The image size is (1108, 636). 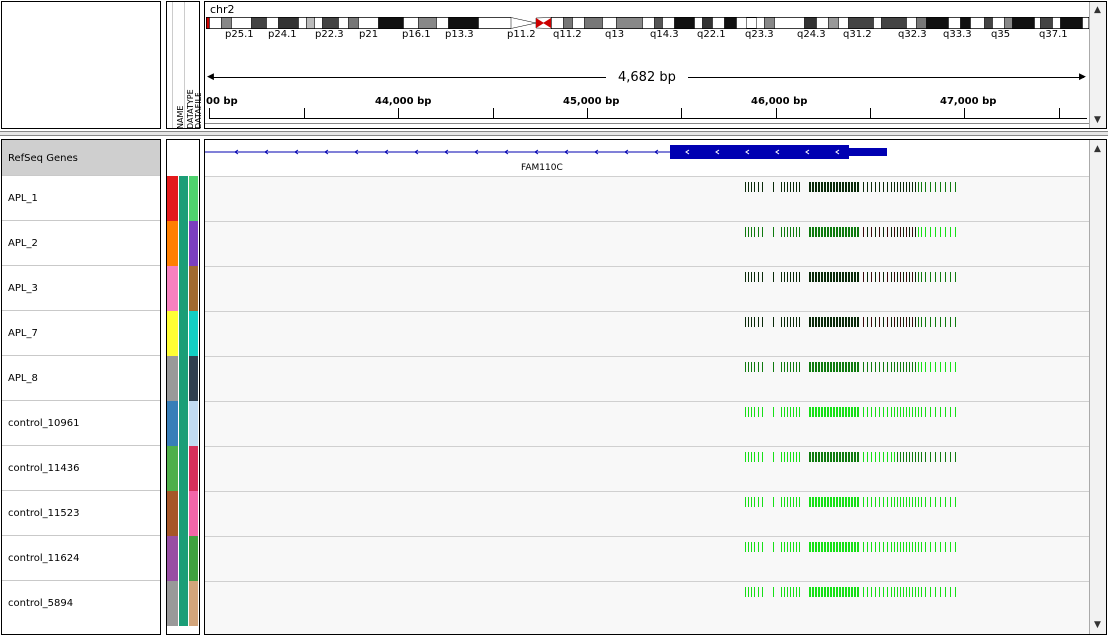 I want to click on track-name-label: control_11436, so click(x=43, y=468).